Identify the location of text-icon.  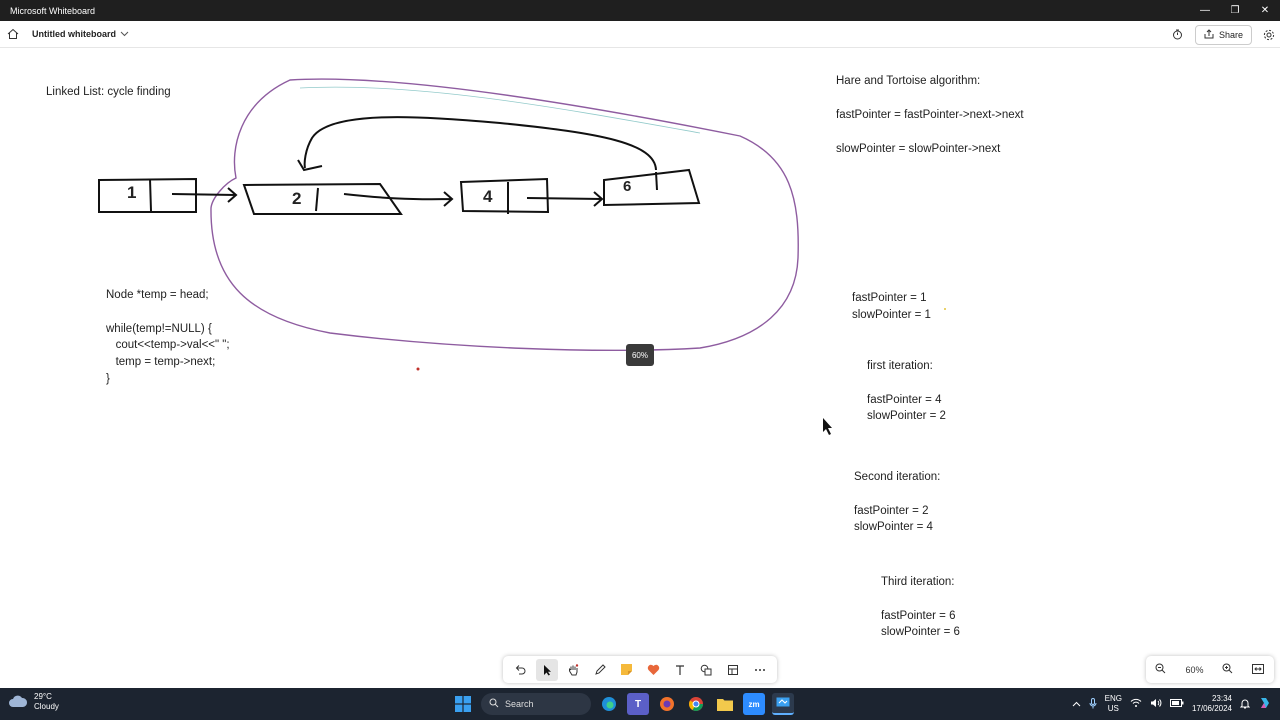
(680, 670).